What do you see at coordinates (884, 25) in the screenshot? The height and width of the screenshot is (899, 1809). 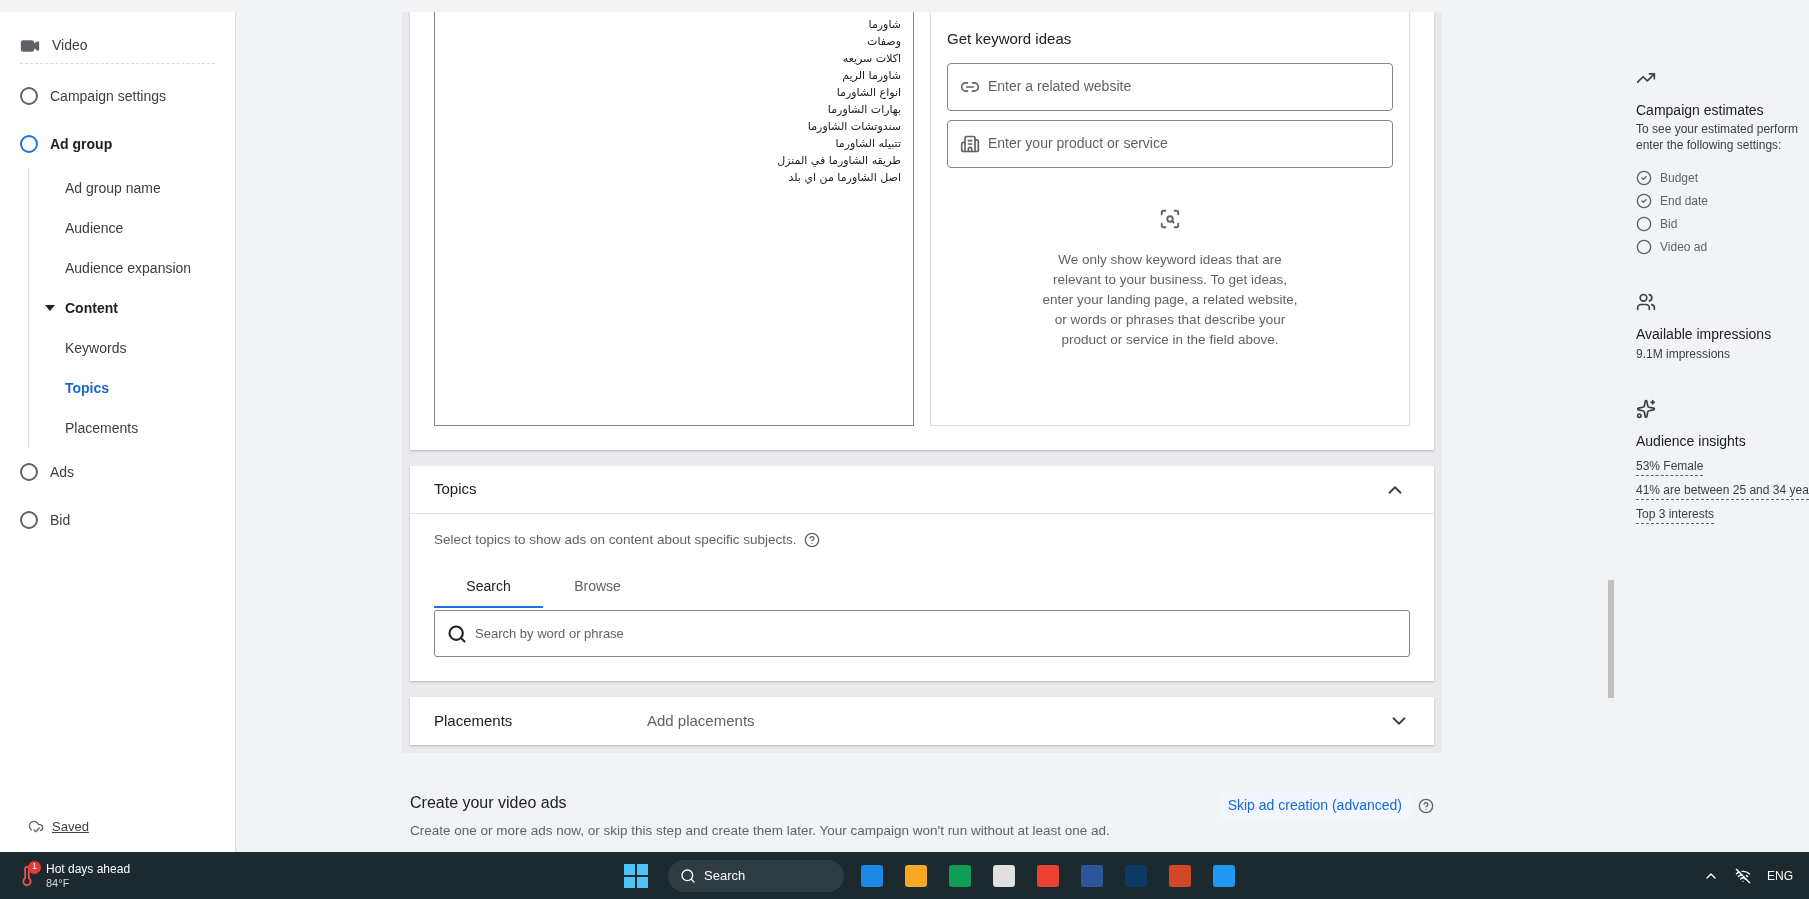 I see `keyword-line: شاورما` at bounding box center [884, 25].